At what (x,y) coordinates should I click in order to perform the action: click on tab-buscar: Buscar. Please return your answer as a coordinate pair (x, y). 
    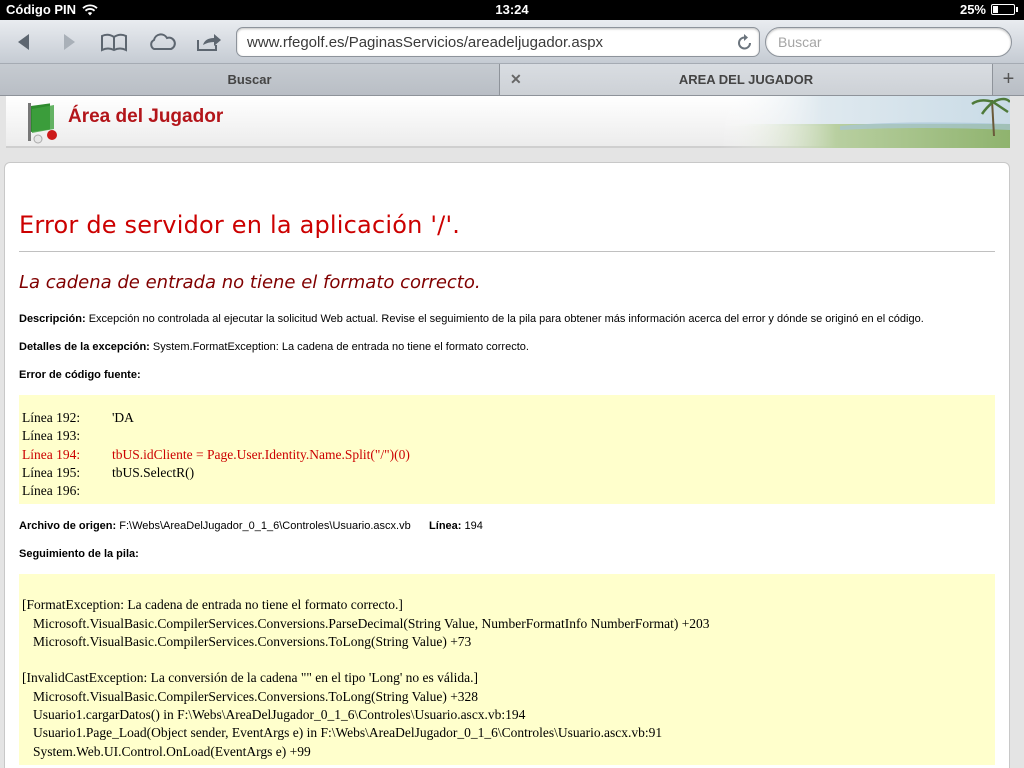
    Looking at the image, I should click on (250, 79).